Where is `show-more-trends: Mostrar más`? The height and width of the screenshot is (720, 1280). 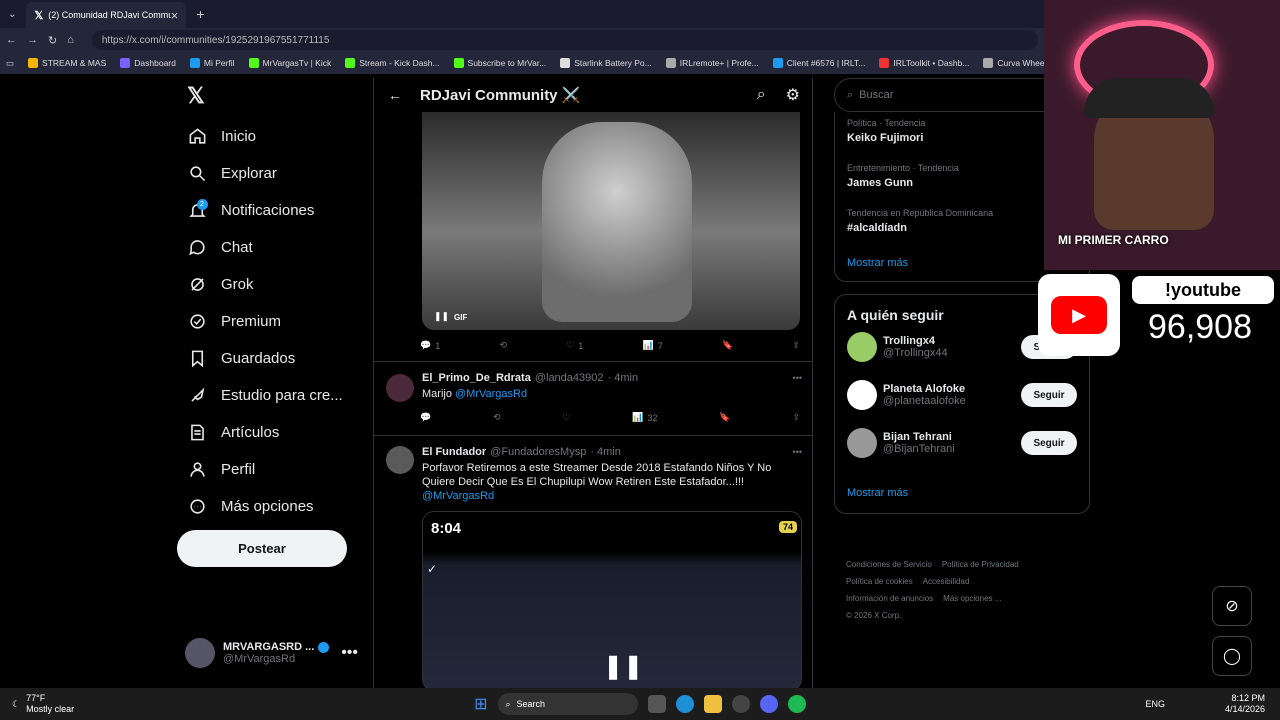
show-more-trends: Mostrar más is located at coordinates (877, 263).